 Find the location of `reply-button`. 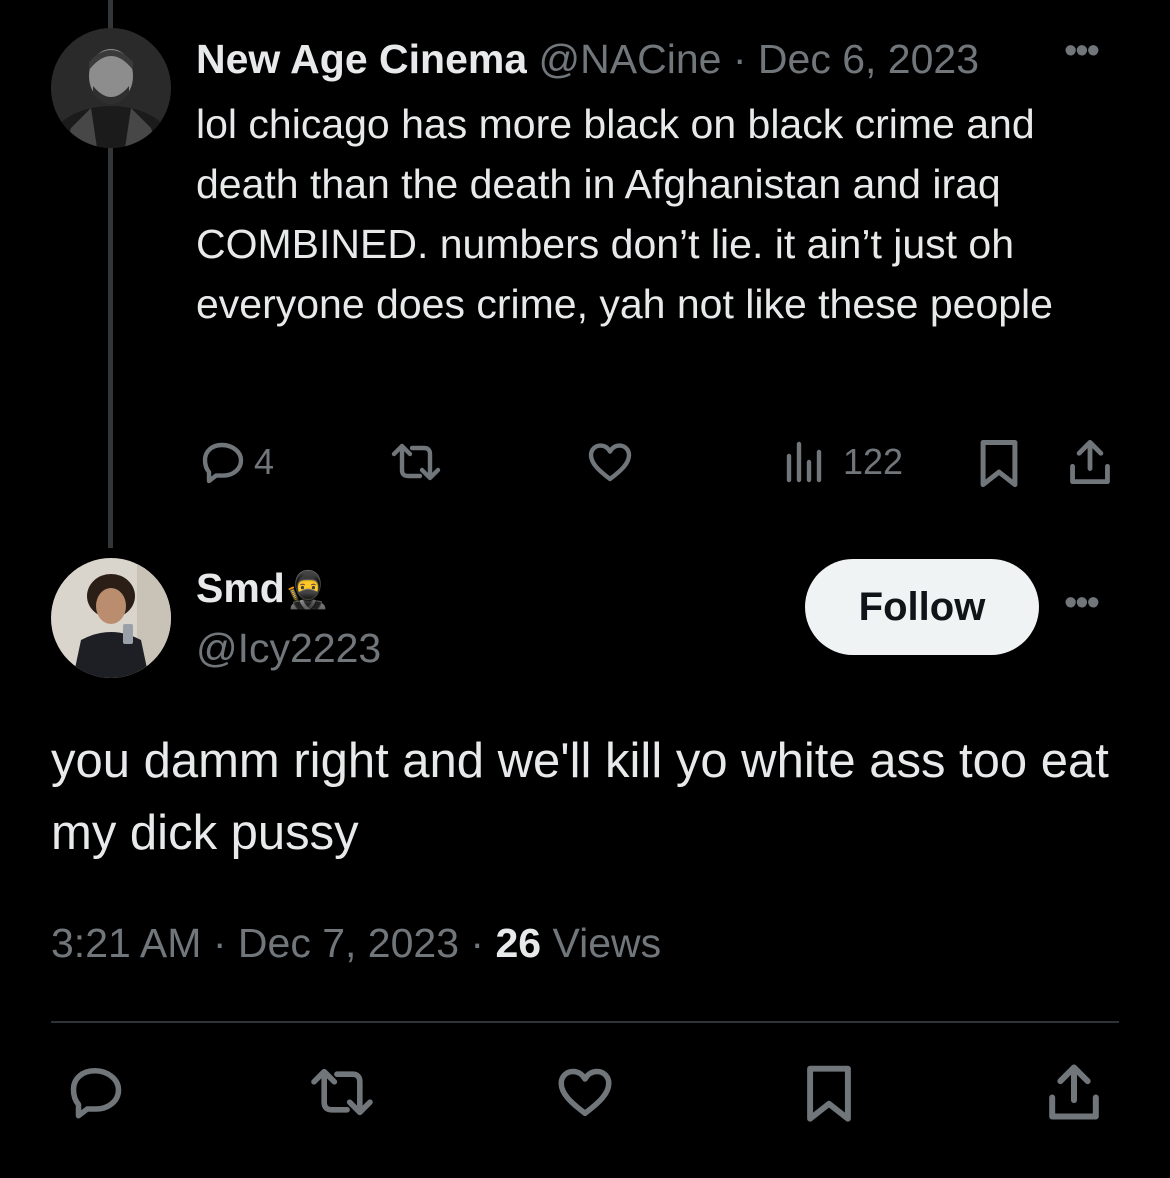

reply-button is located at coordinates (96, 1092).